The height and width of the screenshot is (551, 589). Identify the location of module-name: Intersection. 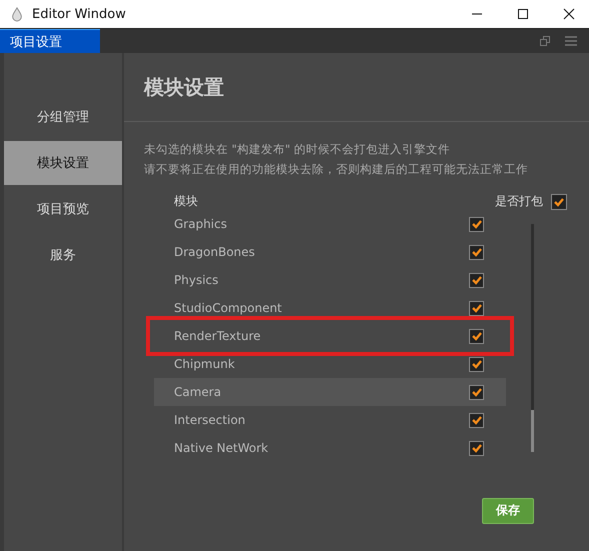
(210, 420).